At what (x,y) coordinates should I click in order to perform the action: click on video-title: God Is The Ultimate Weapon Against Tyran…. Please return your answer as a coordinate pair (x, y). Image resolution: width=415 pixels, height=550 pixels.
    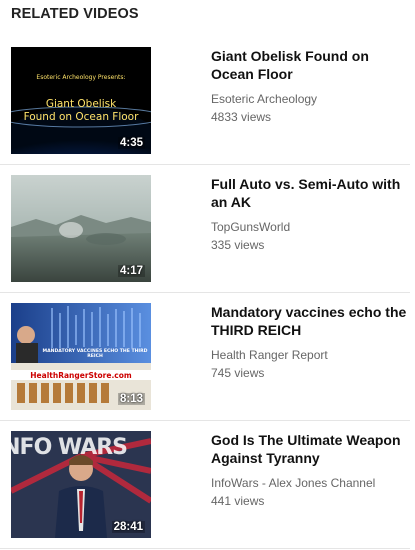
    Looking at the image, I should click on (311, 449).